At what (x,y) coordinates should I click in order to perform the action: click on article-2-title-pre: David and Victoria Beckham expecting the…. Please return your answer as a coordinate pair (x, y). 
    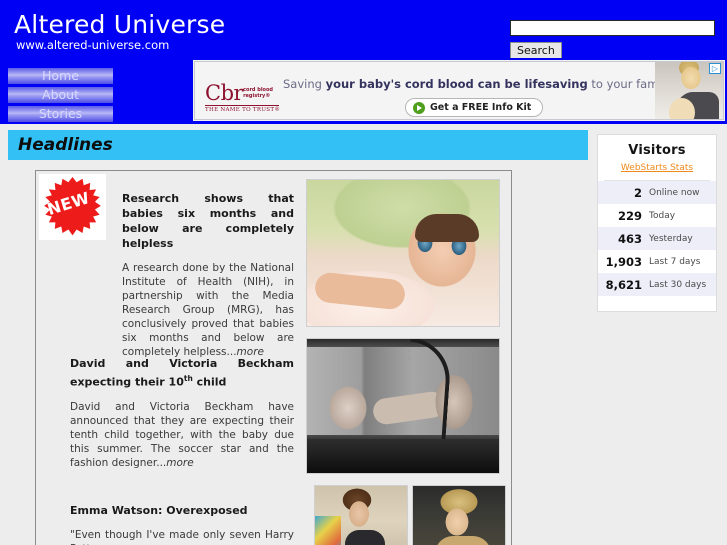
    Looking at the image, I should click on (182, 373).